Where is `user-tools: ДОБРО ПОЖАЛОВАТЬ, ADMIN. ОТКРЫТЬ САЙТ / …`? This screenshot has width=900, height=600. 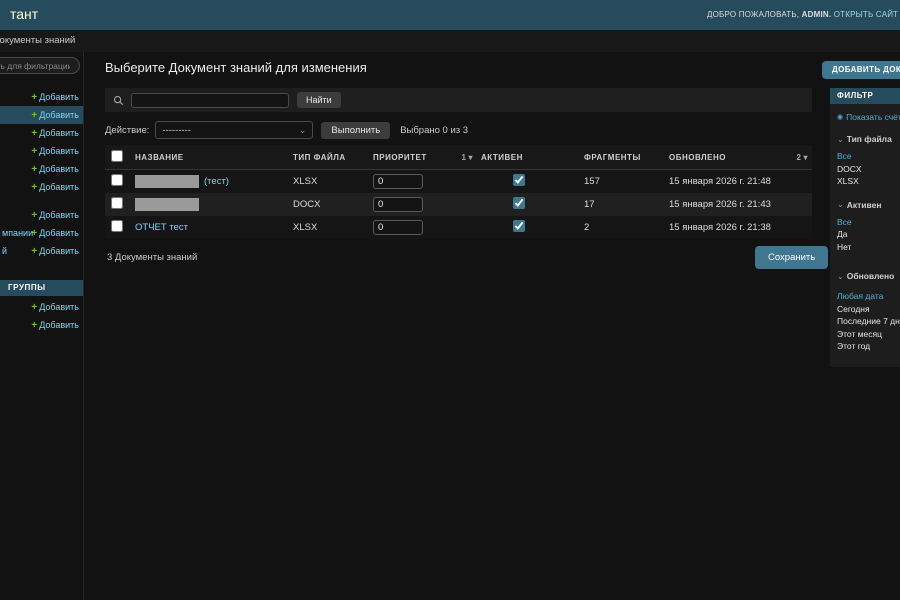
user-tools: ДОБРО ПОЖАЛОВАТЬ, ADMIN. ОТКРЫТЬ САЙТ / … is located at coordinates (803, 14).